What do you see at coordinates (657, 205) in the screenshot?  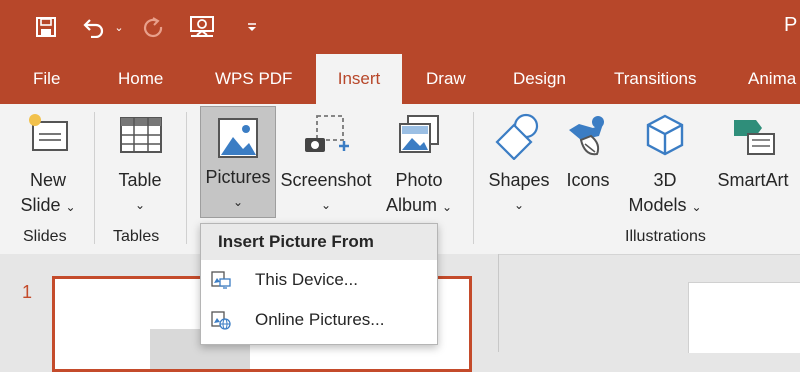 I see `3d-models-label-2: Models` at bounding box center [657, 205].